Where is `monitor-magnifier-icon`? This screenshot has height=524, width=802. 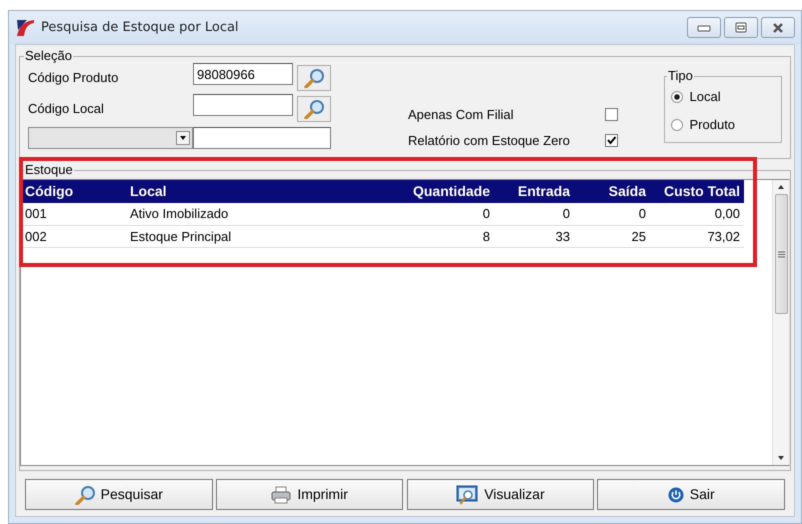 monitor-magnifier-icon is located at coordinates (467, 494).